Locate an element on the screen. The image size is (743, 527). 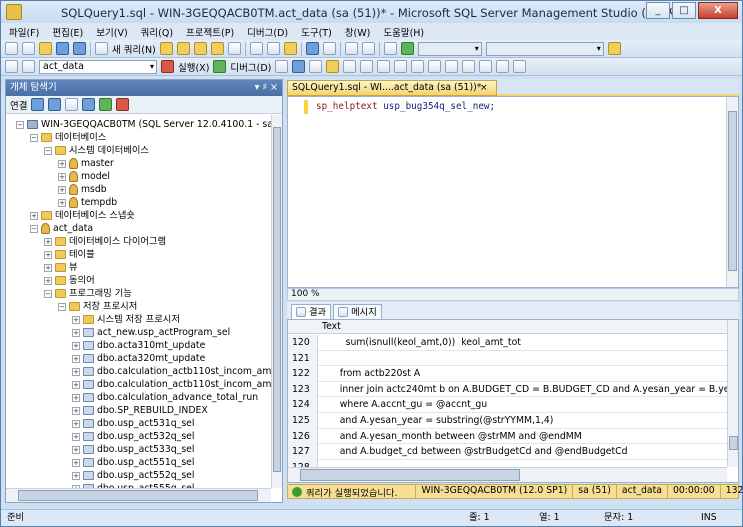
debug-icon is located at coordinates (220, 66).